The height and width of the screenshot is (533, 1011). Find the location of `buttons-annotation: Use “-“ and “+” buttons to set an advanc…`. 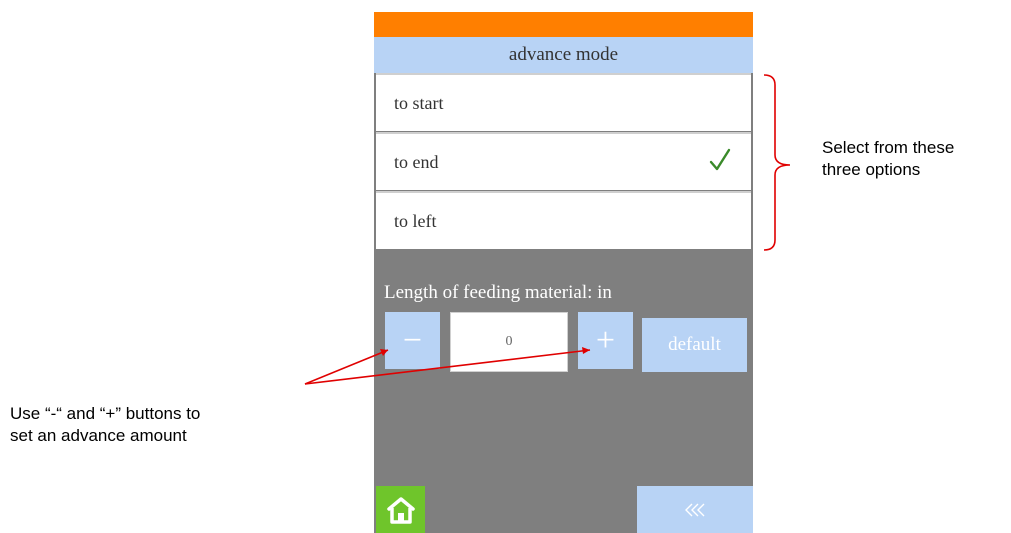

buttons-annotation: Use “-“ and “+” buttons to set an advanc… is located at coordinates (105, 425).